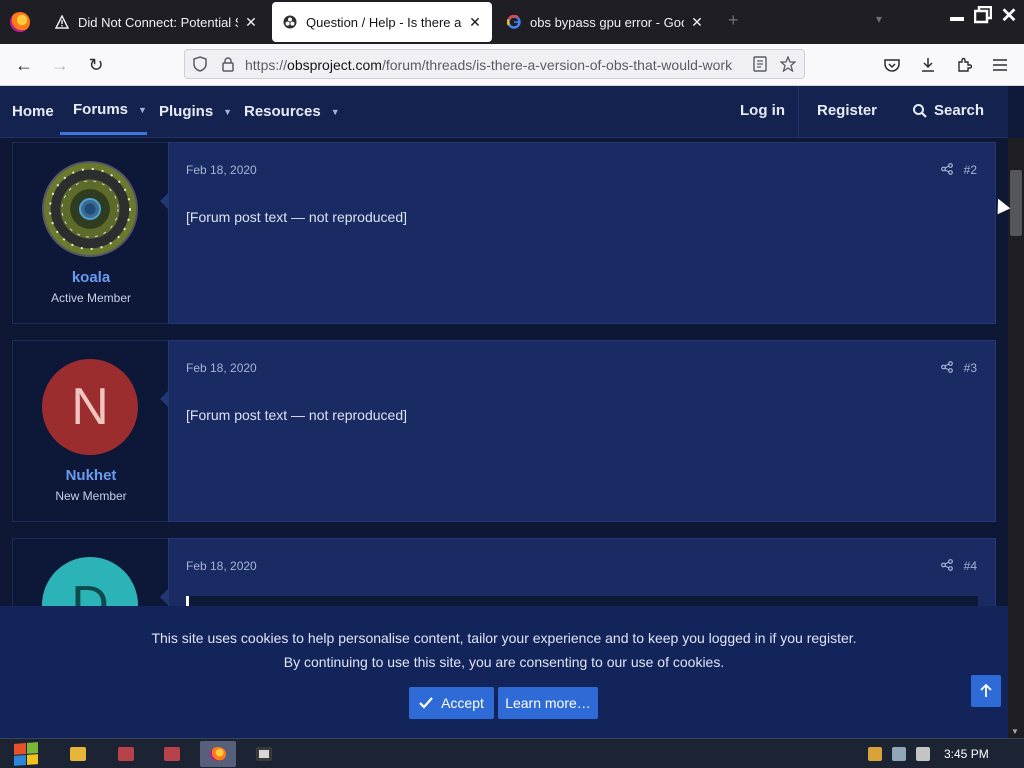 The height and width of the screenshot is (768, 1024). Describe the element at coordinates (96, 65) in the screenshot. I see `reload-icon: ↻` at that location.